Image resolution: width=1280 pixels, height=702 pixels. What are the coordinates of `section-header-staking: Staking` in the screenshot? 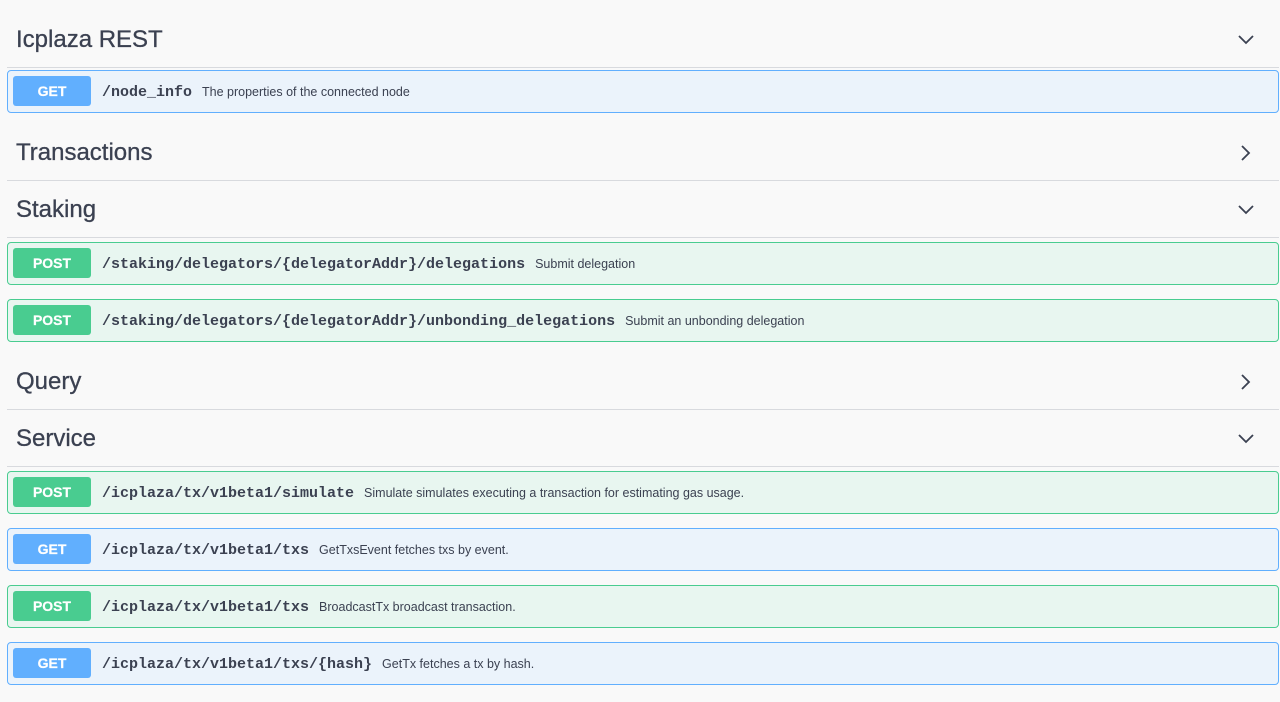 It's located at (643, 210).